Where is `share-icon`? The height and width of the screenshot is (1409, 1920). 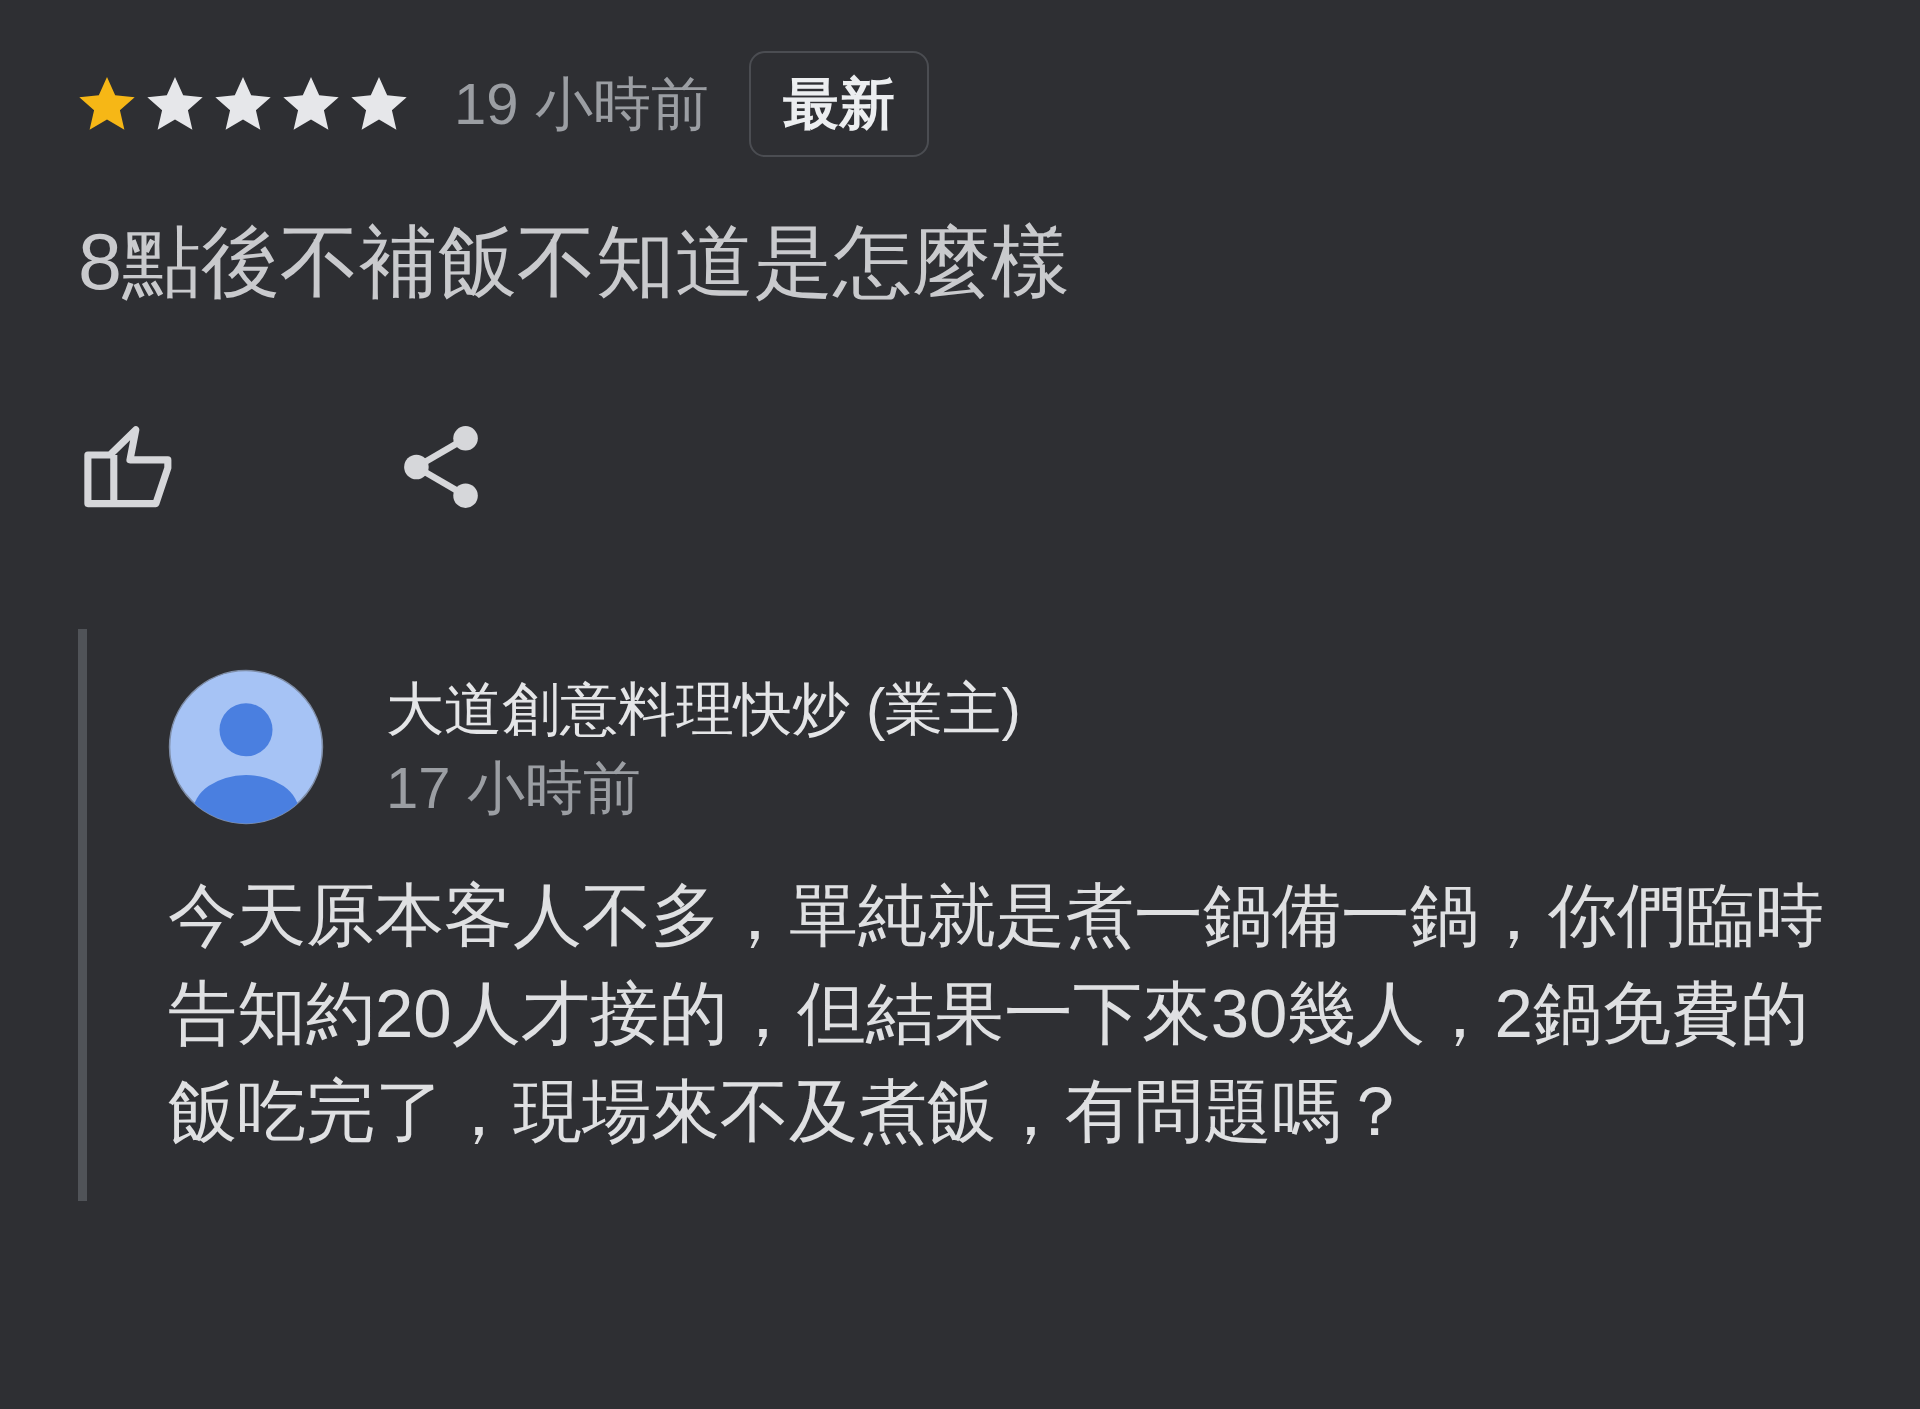 share-icon is located at coordinates (442, 467).